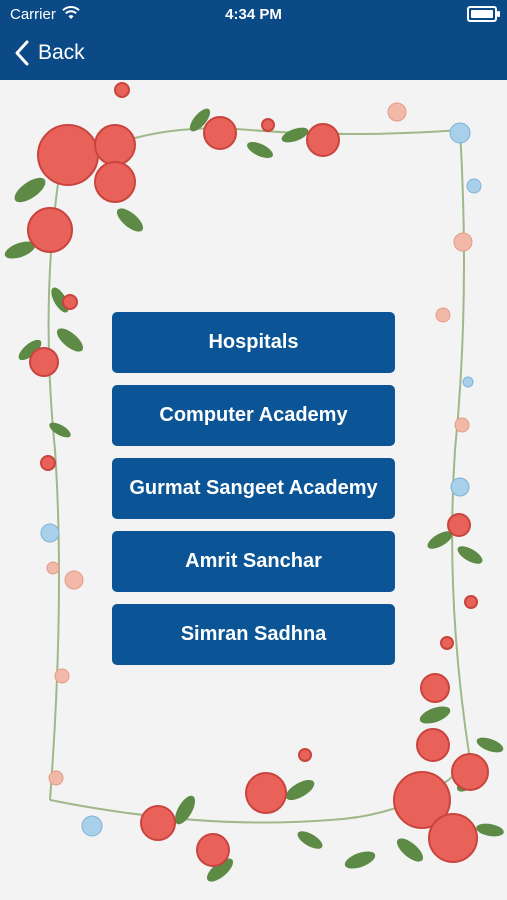 This screenshot has height=900, width=507. Describe the element at coordinates (253, 415) in the screenshot. I see `computer-academy-button: Computer Academy` at that location.